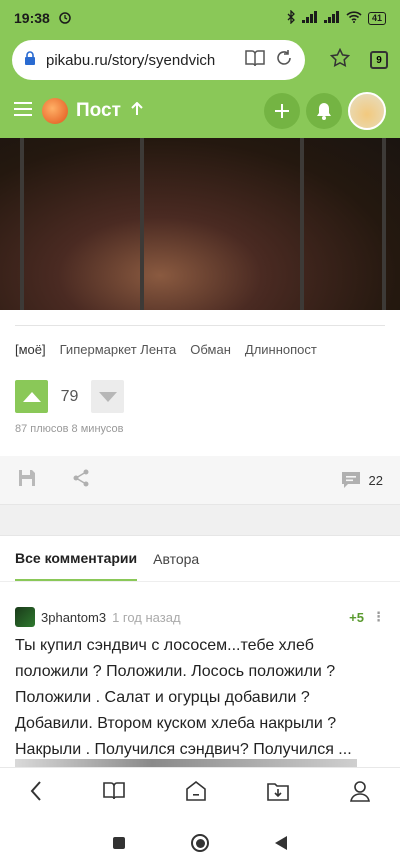 The image size is (400, 867). I want to click on pikabu-logo, so click(55, 111).